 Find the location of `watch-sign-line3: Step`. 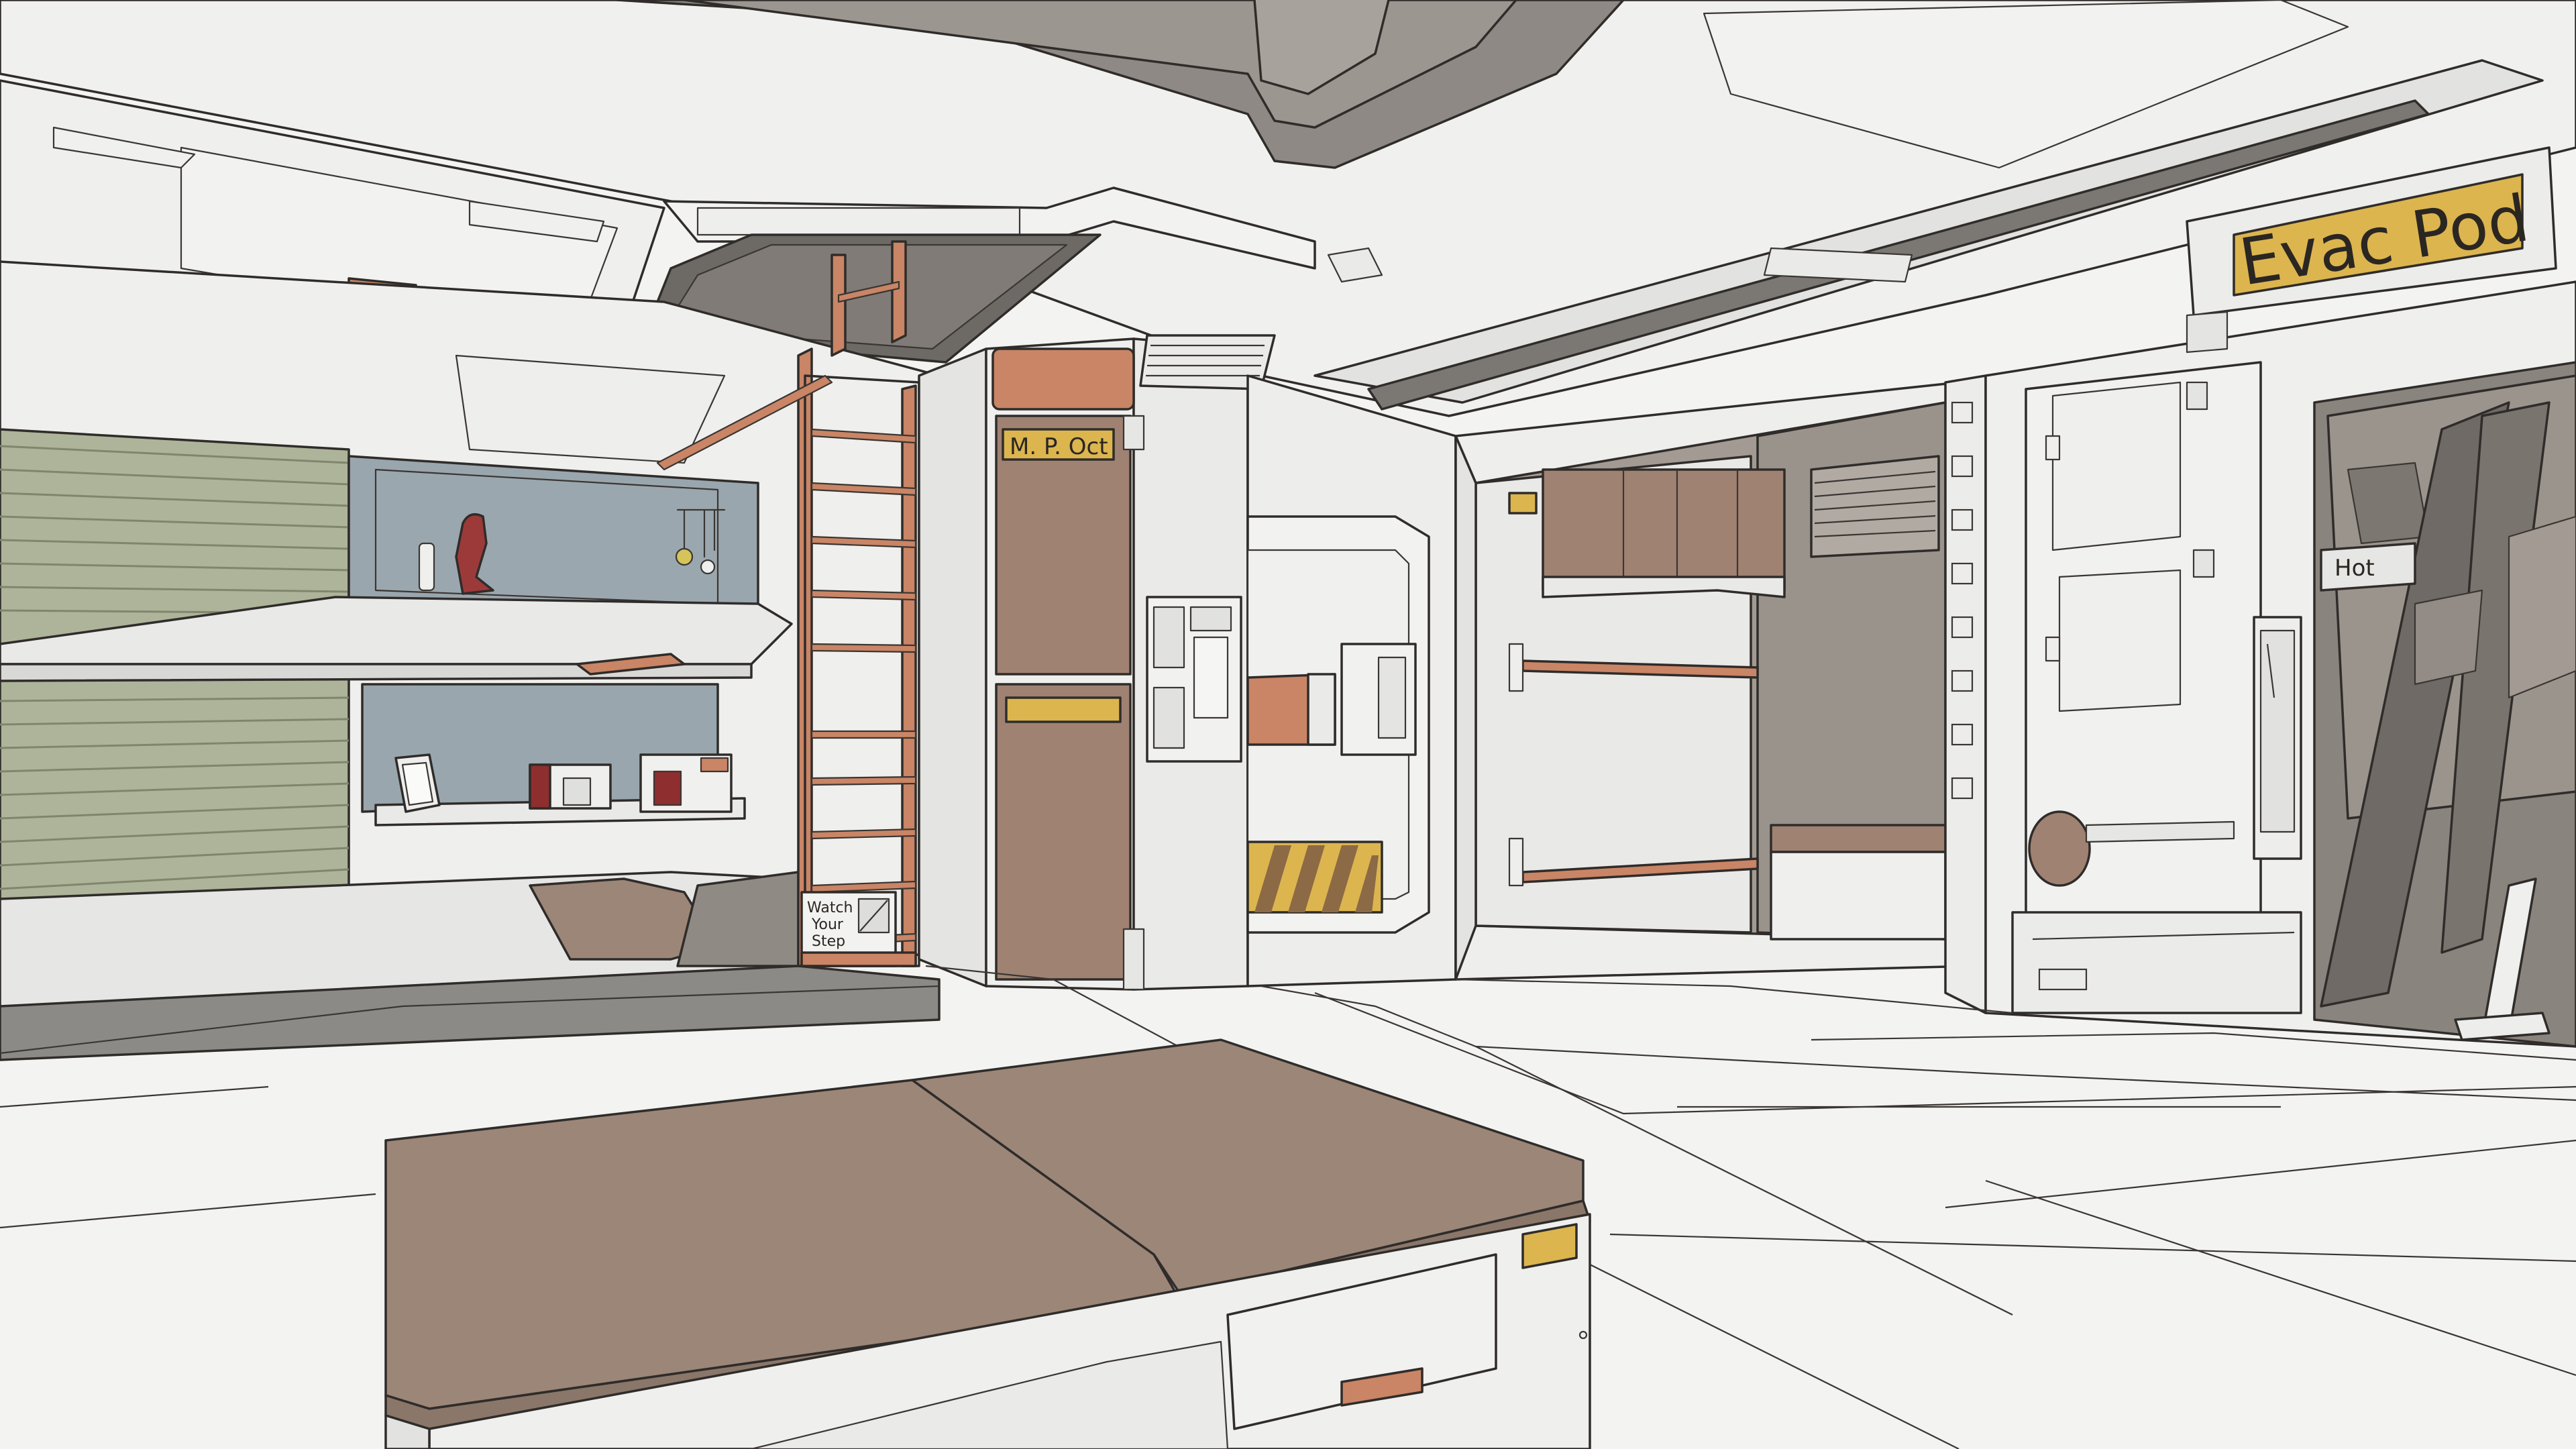

watch-sign-line3: Step is located at coordinates (828, 941).